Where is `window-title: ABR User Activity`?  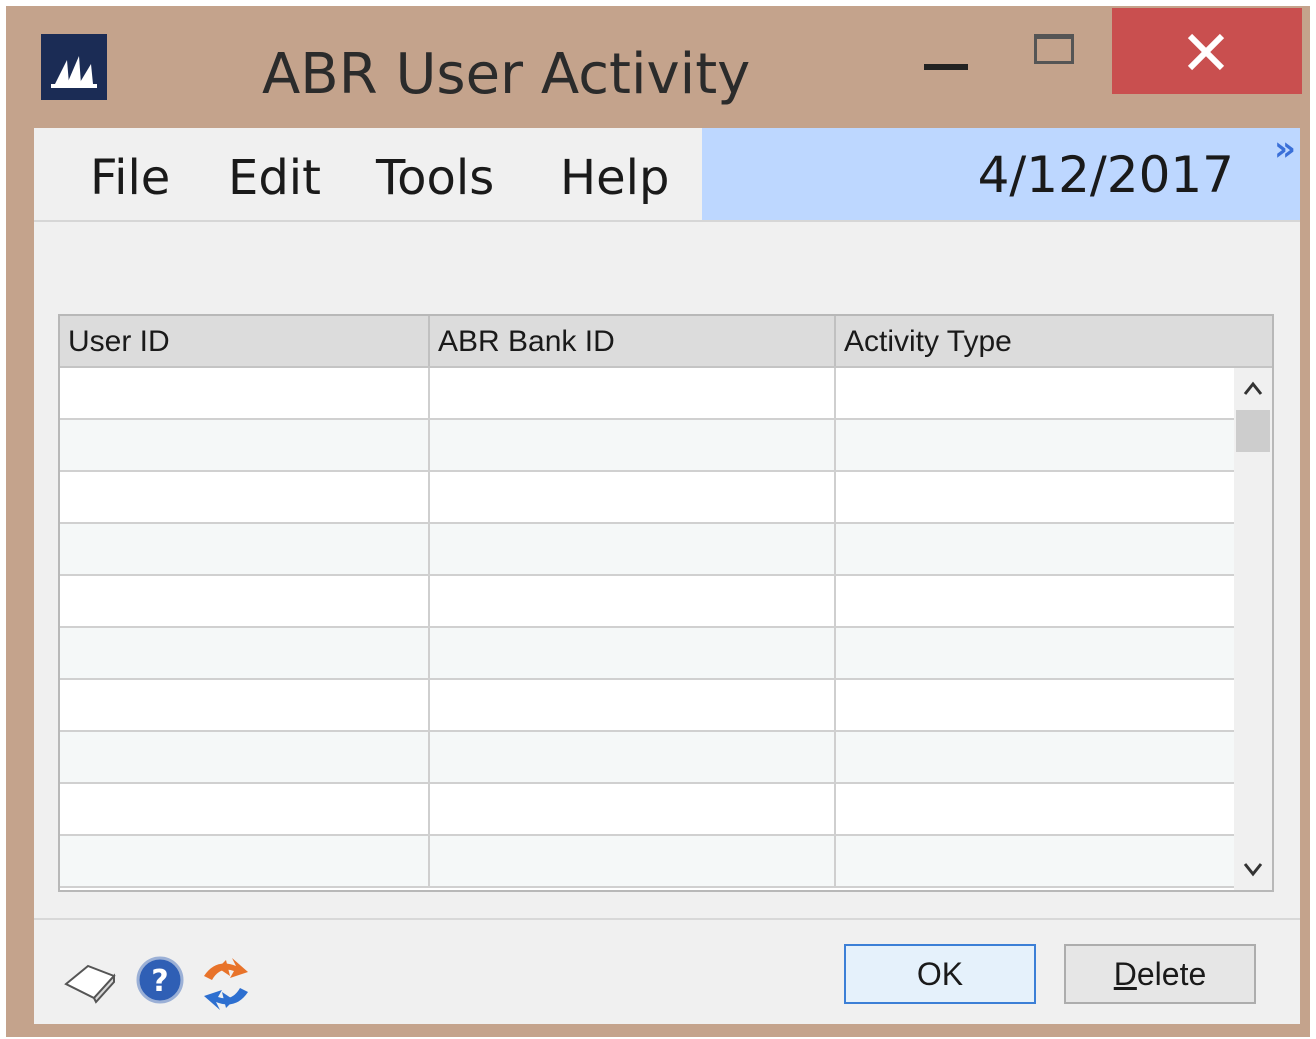
window-title: ABR User Activity is located at coordinates (506, 74).